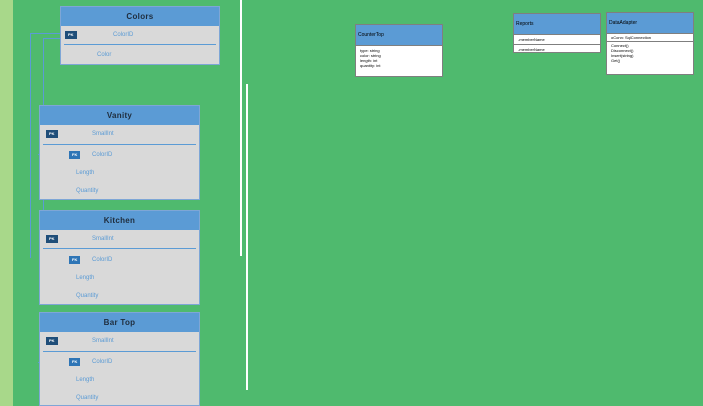 Image resolution: width=703 pixels, height=406 pixels. What do you see at coordinates (6, 203) in the screenshot?
I see `left-margin-strip` at bounding box center [6, 203].